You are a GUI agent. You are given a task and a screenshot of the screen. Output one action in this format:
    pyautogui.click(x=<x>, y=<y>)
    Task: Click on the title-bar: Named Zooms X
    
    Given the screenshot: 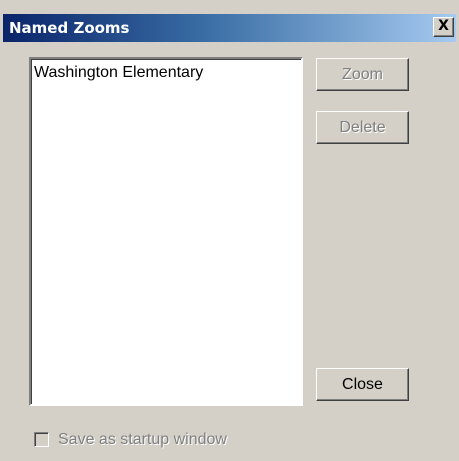 What is the action you would take?
    pyautogui.click(x=229, y=28)
    